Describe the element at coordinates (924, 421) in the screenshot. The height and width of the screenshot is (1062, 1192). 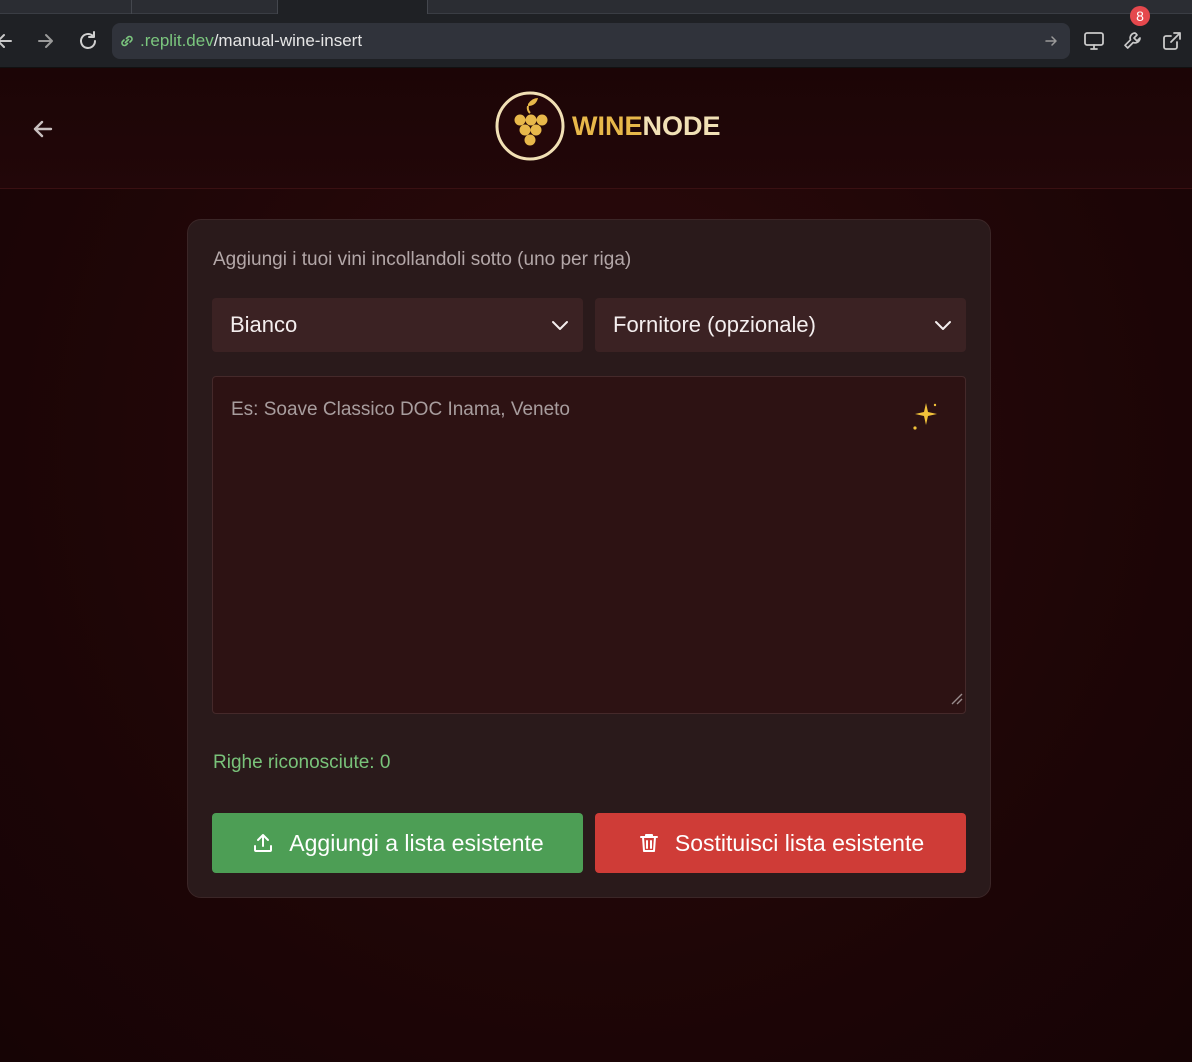
I see `sparkle-icon` at that location.